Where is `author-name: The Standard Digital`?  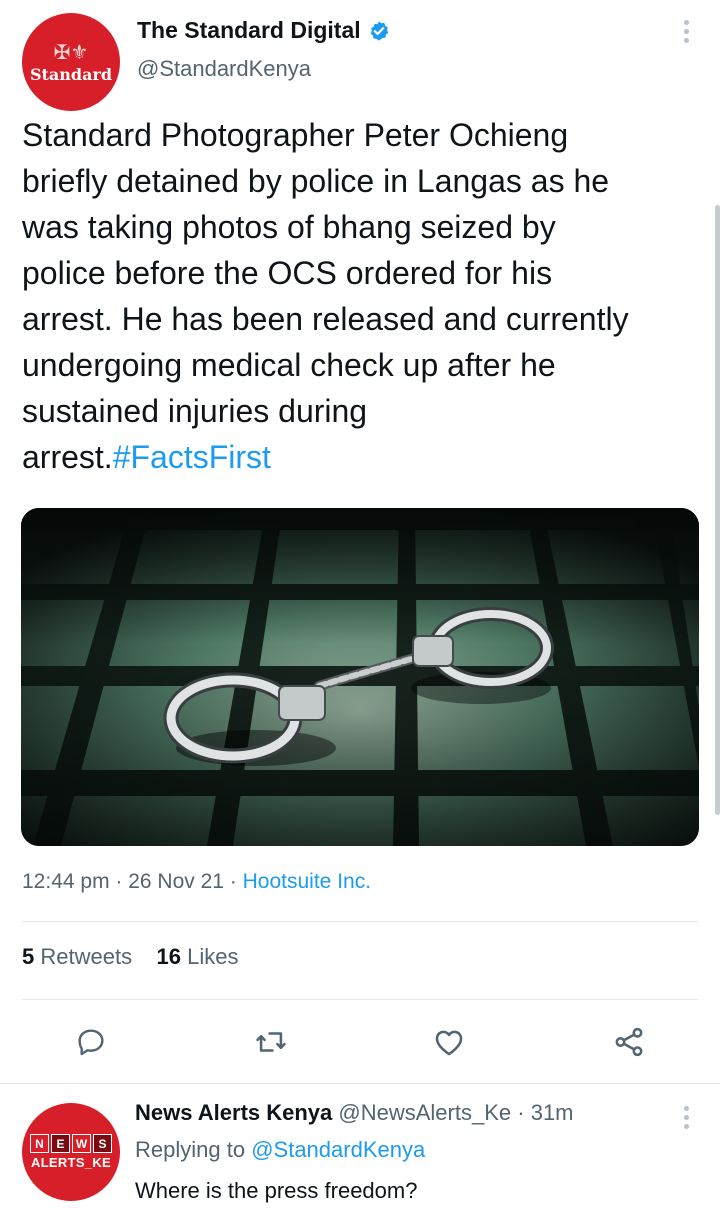 author-name: The Standard Digital is located at coordinates (249, 30).